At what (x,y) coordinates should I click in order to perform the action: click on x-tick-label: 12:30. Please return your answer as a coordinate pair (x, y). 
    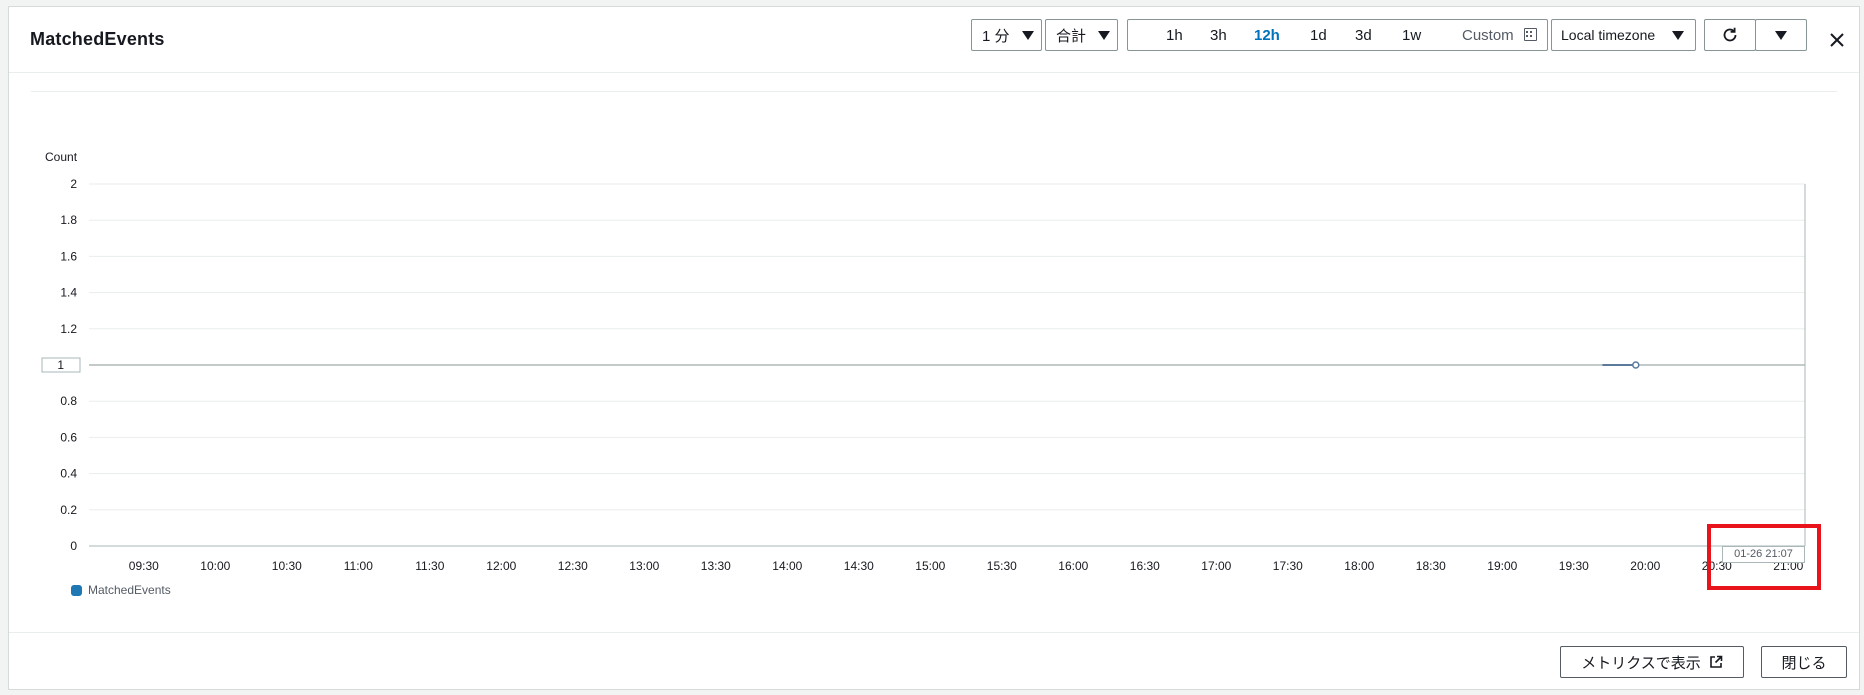
    Looking at the image, I should click on (573, 566).